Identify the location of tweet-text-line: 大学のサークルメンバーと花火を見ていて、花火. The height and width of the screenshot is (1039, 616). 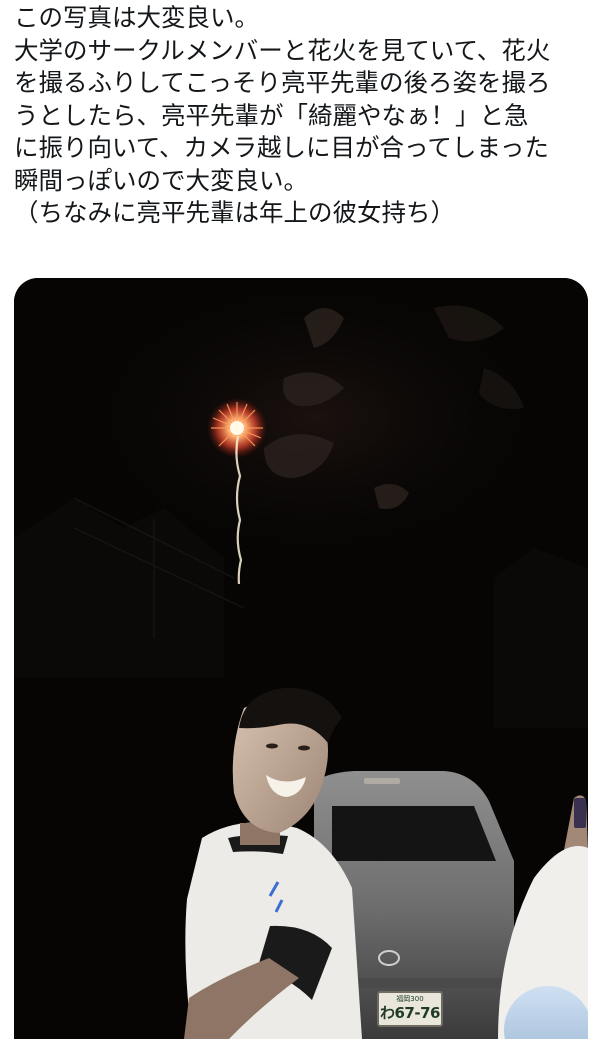
(282, 50).